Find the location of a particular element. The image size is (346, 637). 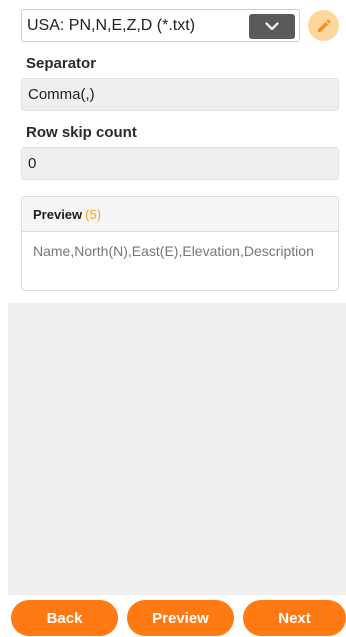

preview-header: Preview (5) is located at coordinates (180, 214).